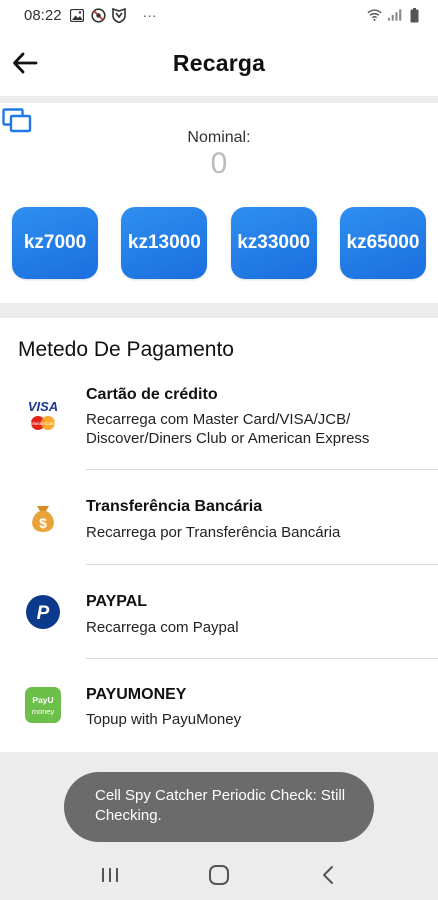  Describe the element at coordinates (42, 700) in the screenshot. I see `svg-text: PayU` at that location.